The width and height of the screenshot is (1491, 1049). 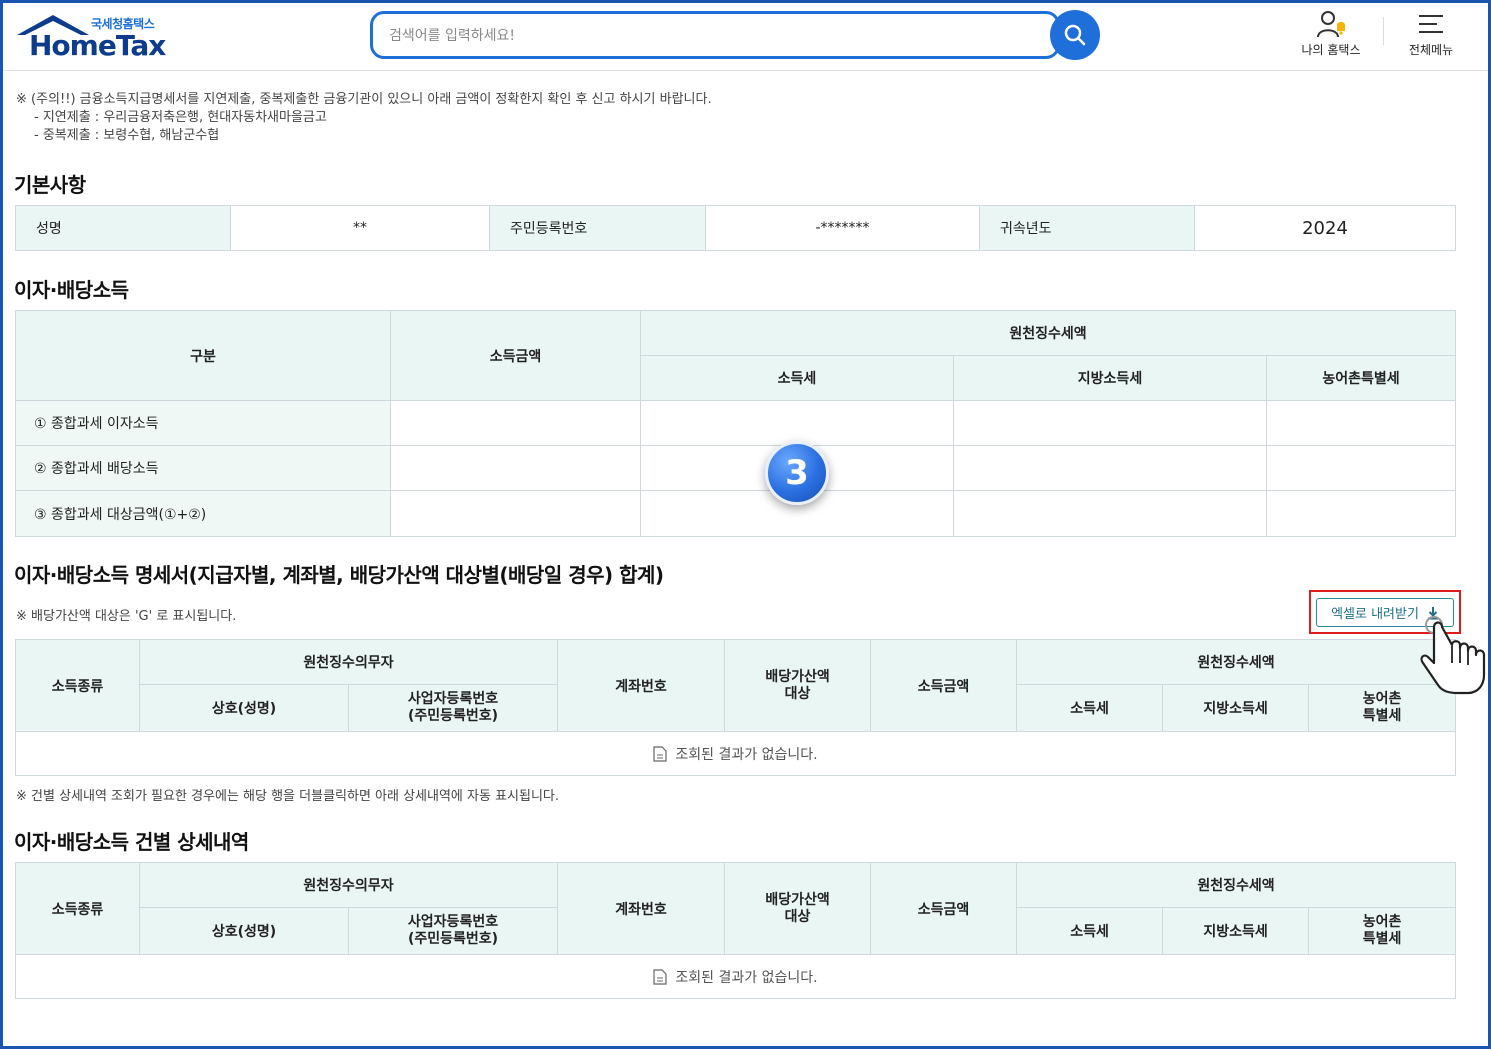 What do you see at coordinates (1325, 228) in the screenshot?
I see `year-value: 2024` at bounding box center [1325, 228].